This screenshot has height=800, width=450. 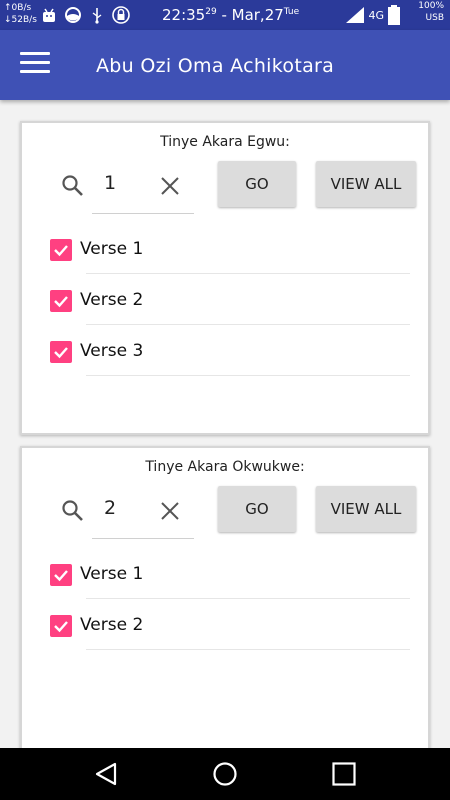 What do you see at coordinates (106, 774) in the screenshot?
I see `back-icon` at bounding box center [106, 774].